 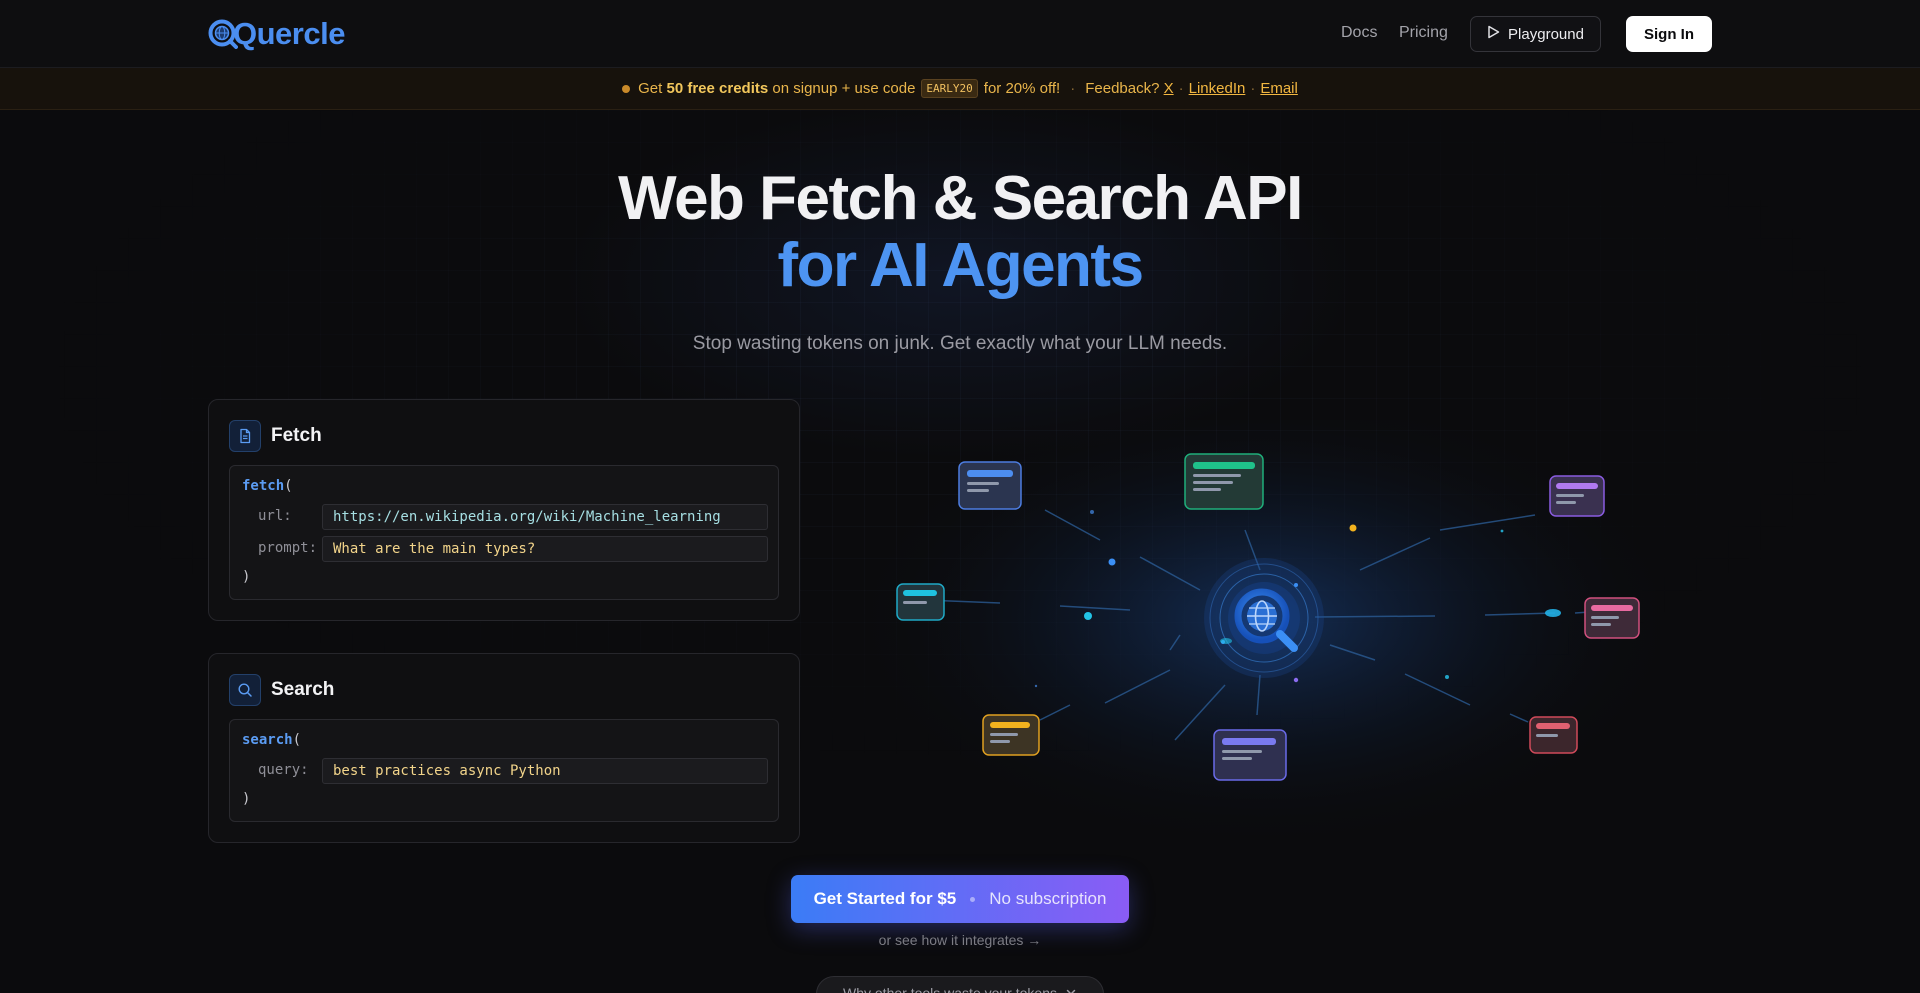 What do you see at coordinates (303, 689) in the screenshot?
I see `search-card-title: Search` at bounding box center [303, 689].